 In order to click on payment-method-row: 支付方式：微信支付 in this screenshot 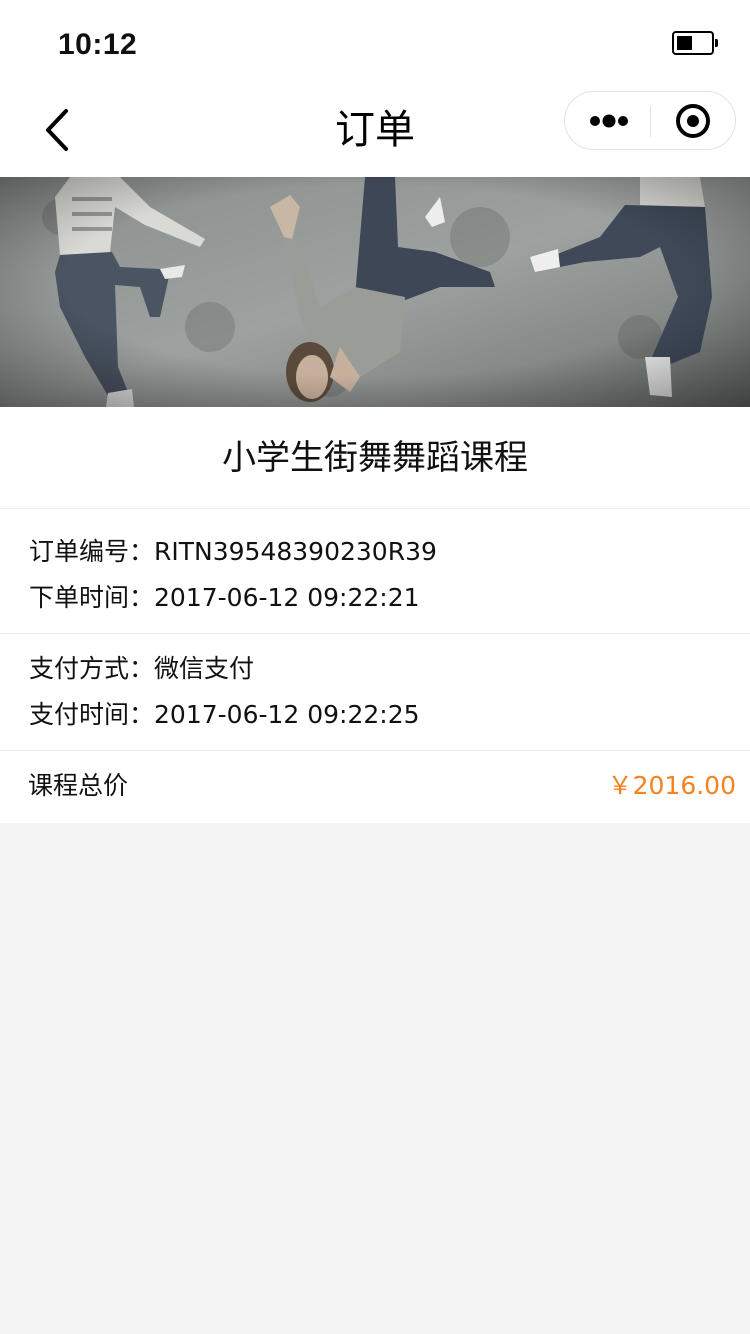, I will do `click(141, 669)`.